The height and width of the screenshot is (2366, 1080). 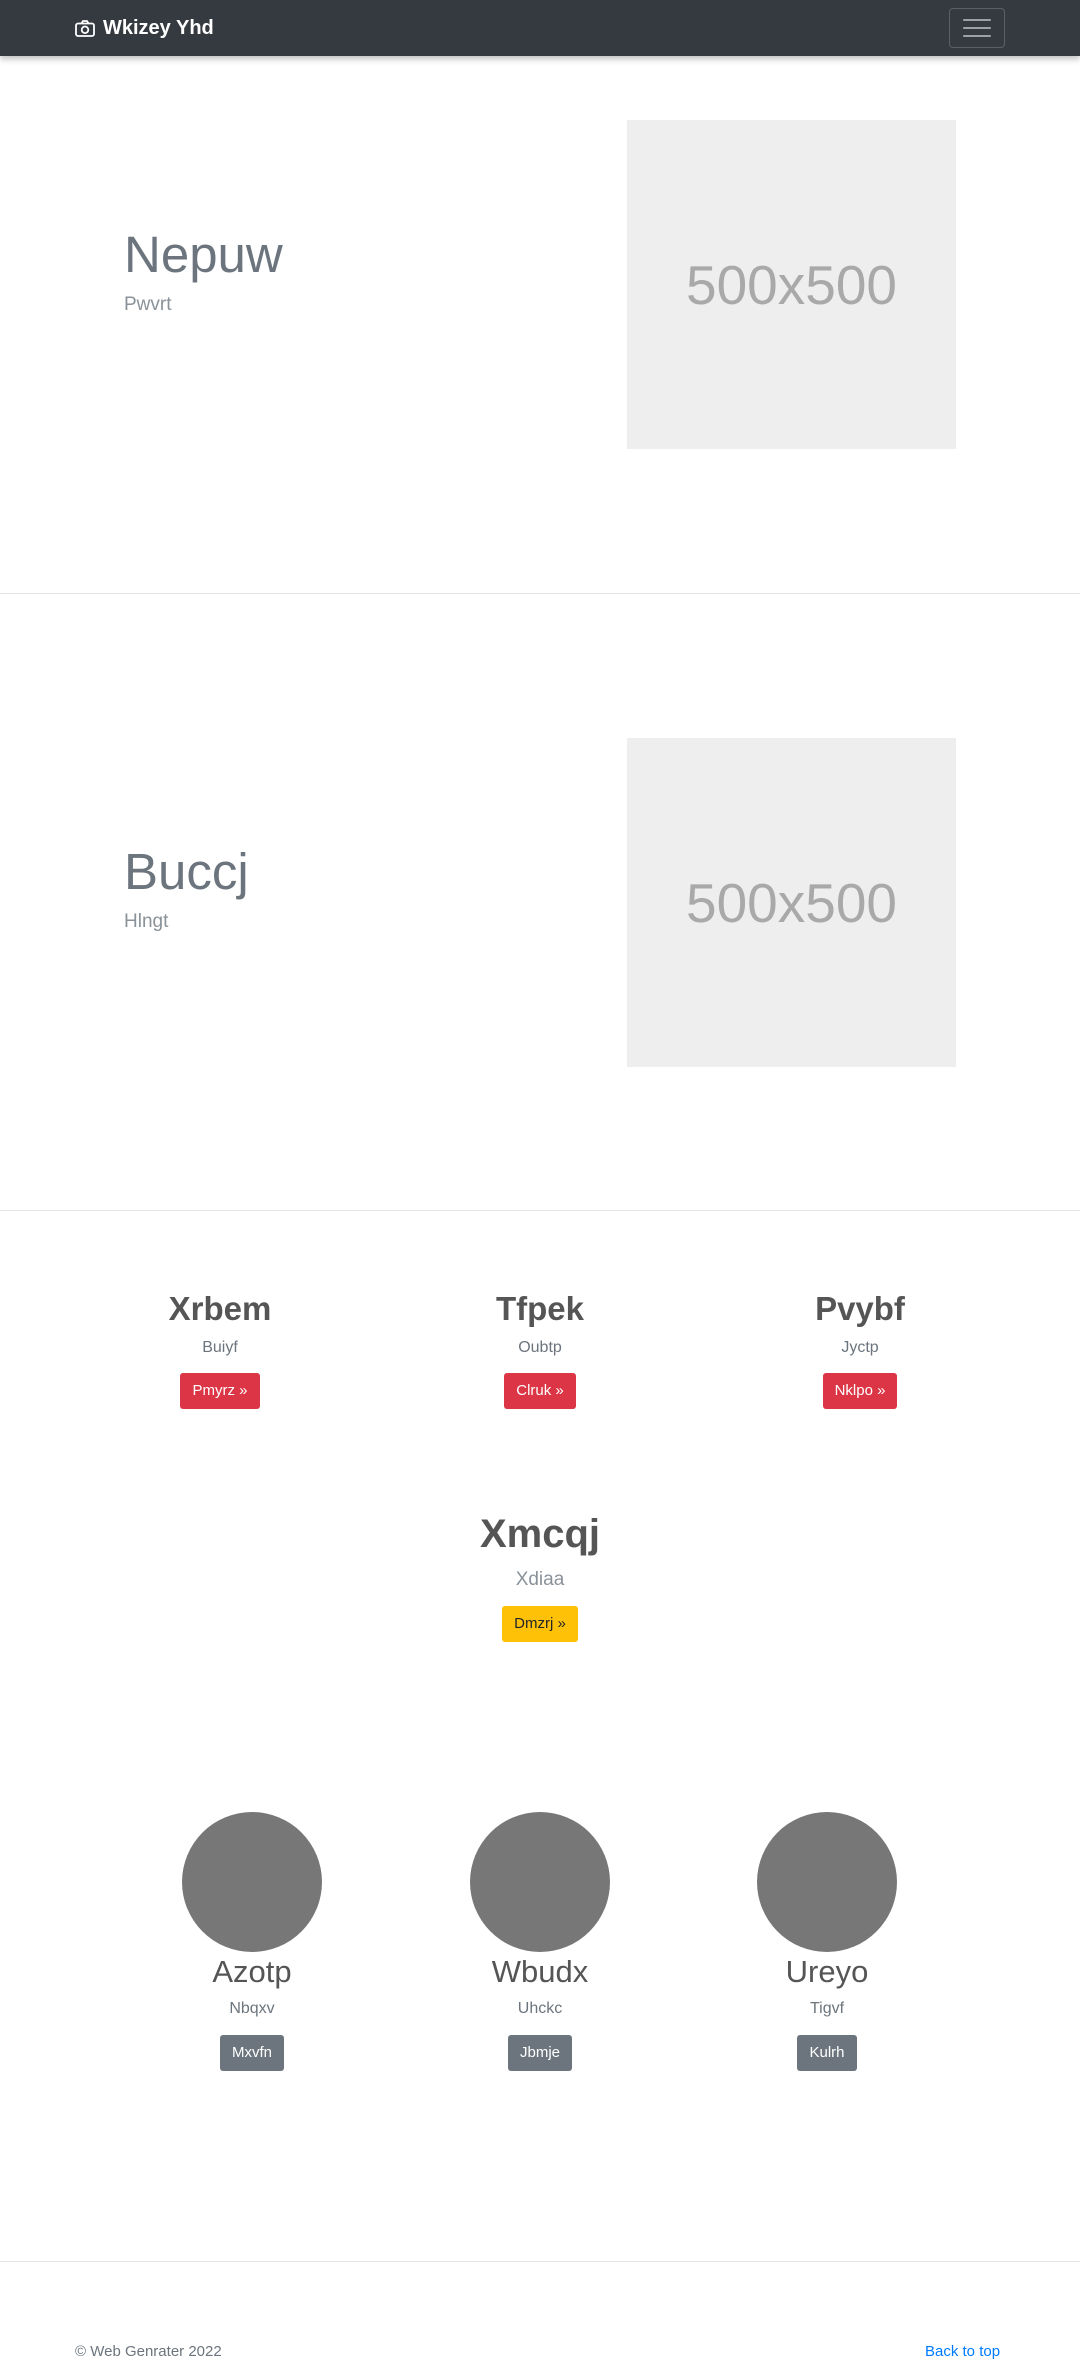 I want to click on center-subtitle: Xdiaa, so click(x=540, y=1579).